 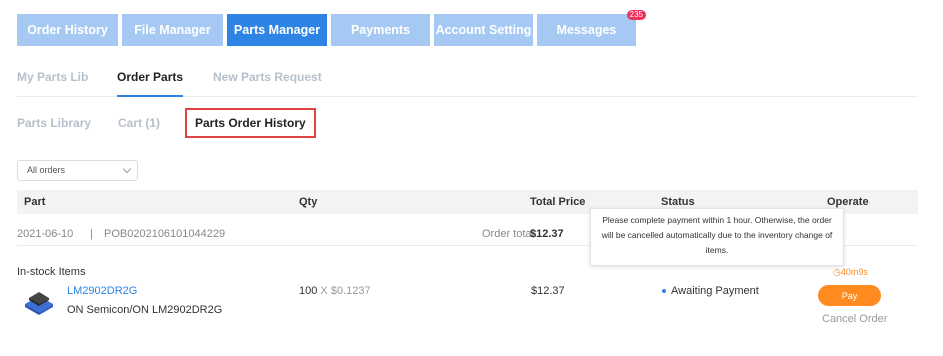 I want to click on tab-messages: Messages 235, so click(x=591, y=28).